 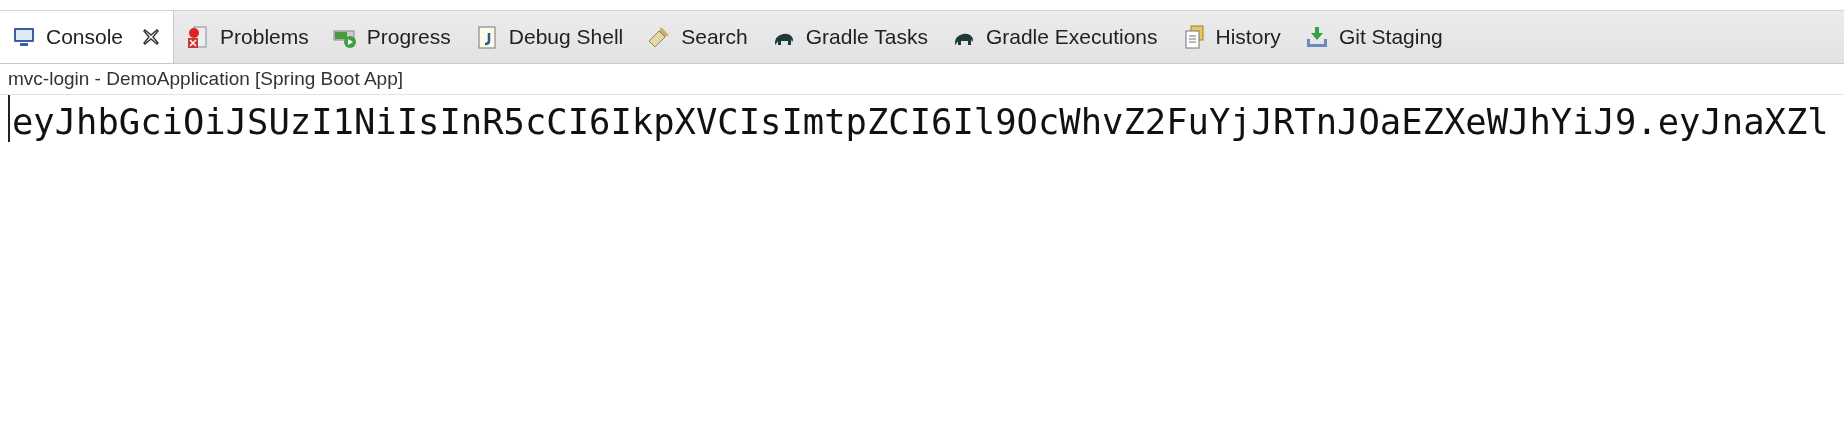 I want to click on view-tab: Search, so click(x=697, y=37).